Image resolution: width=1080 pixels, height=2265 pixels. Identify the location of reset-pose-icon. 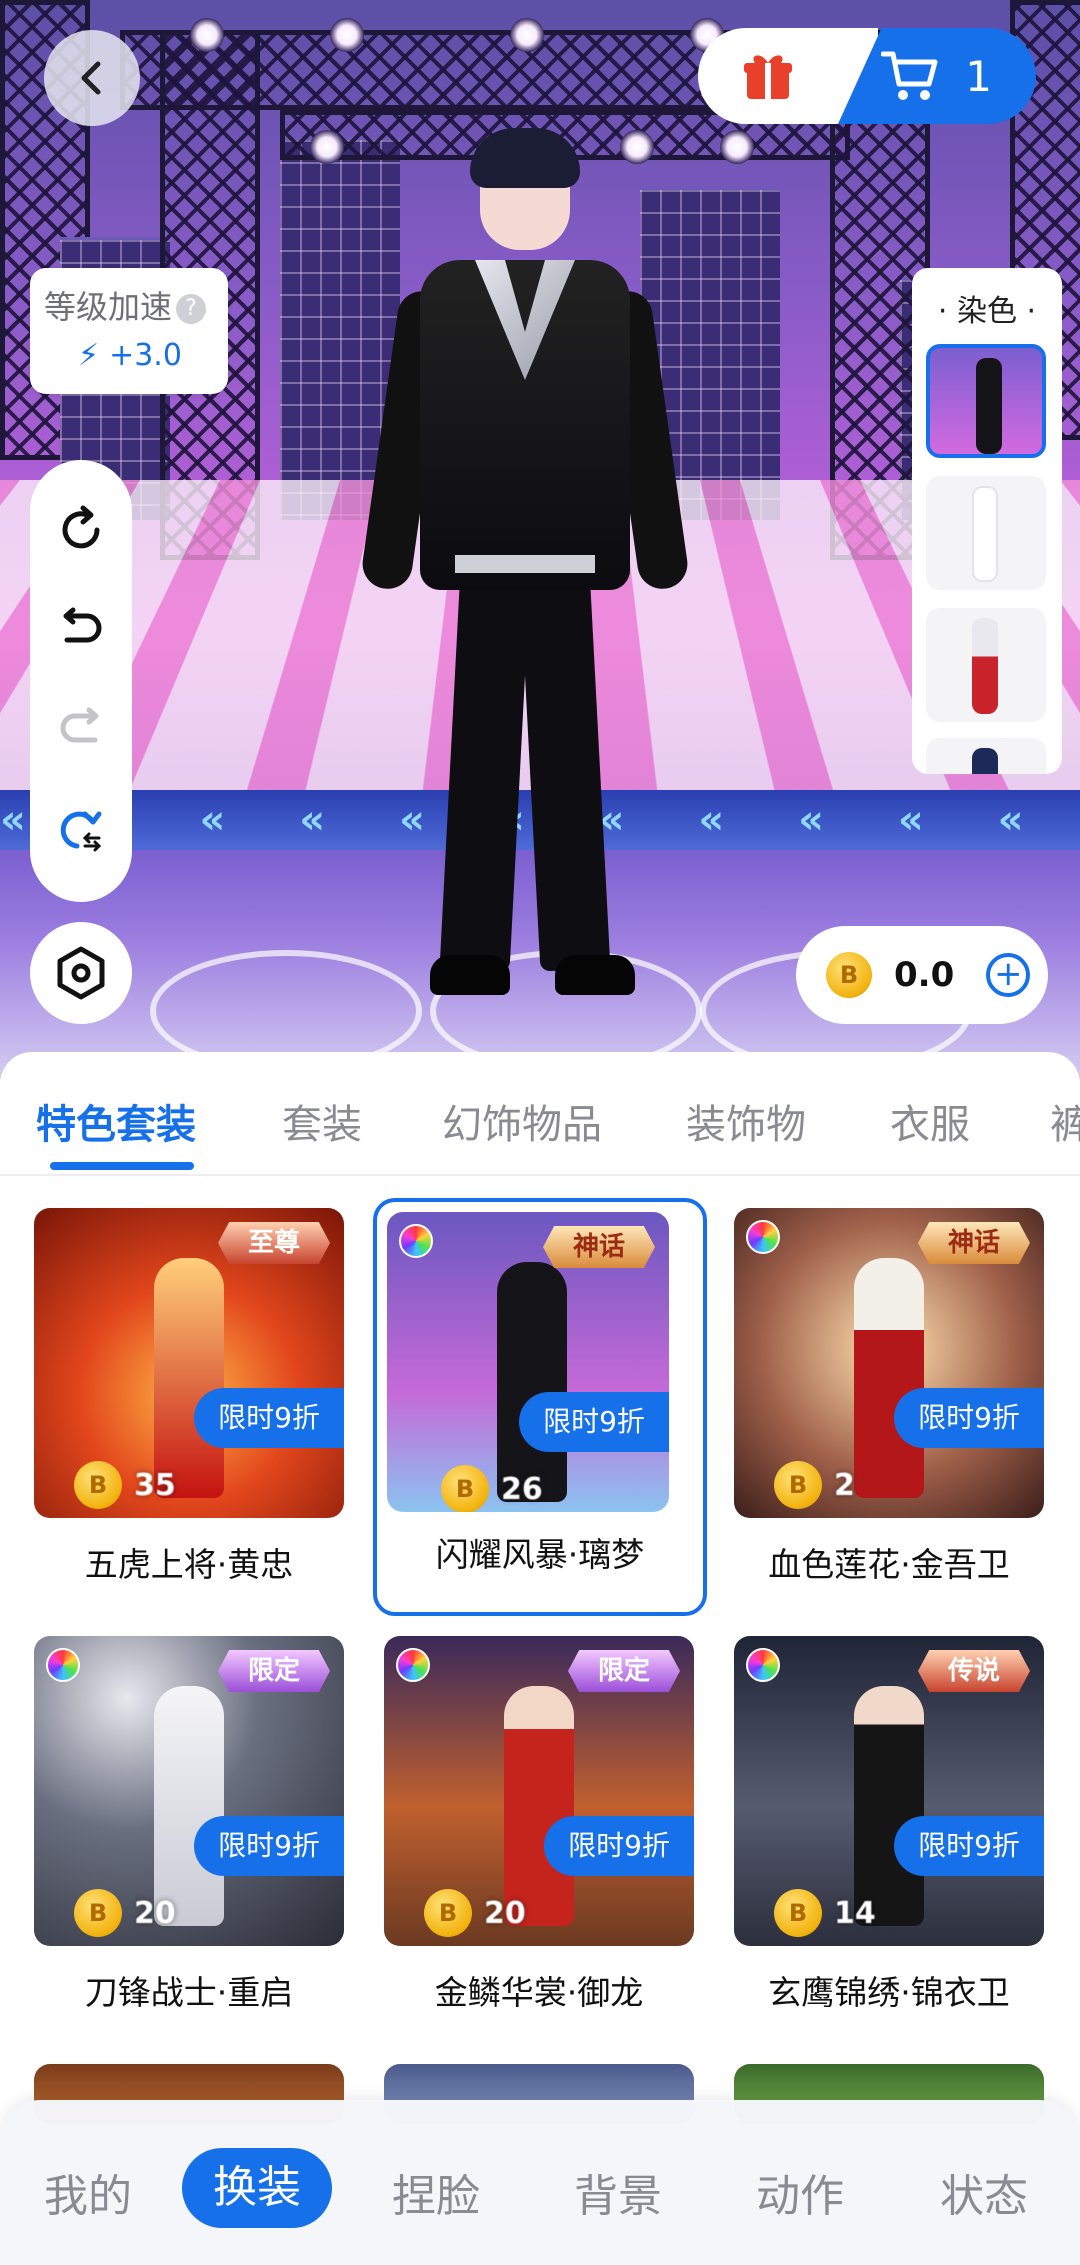
(81, 831).